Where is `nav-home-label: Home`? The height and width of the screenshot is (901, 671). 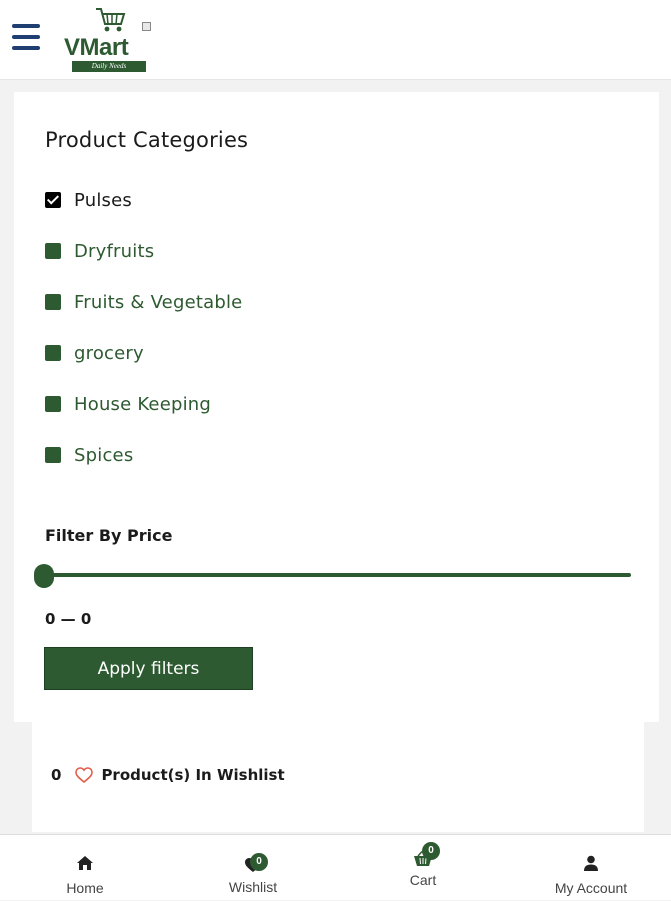 nav-home-label: Home is located at coordinates (85, 888).